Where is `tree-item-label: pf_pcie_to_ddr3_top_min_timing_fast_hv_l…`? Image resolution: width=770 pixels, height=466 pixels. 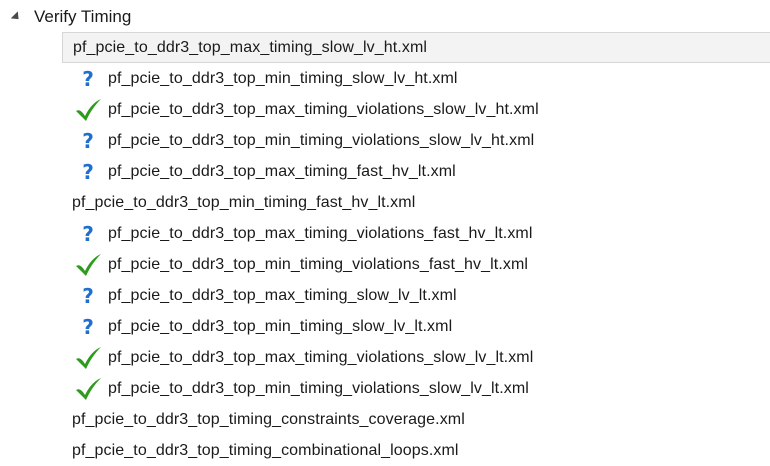 tree-item-label: pf_pcie_to_ddr3_top_min_timing_fast_hv_l… is located at coordinates (244, 202).